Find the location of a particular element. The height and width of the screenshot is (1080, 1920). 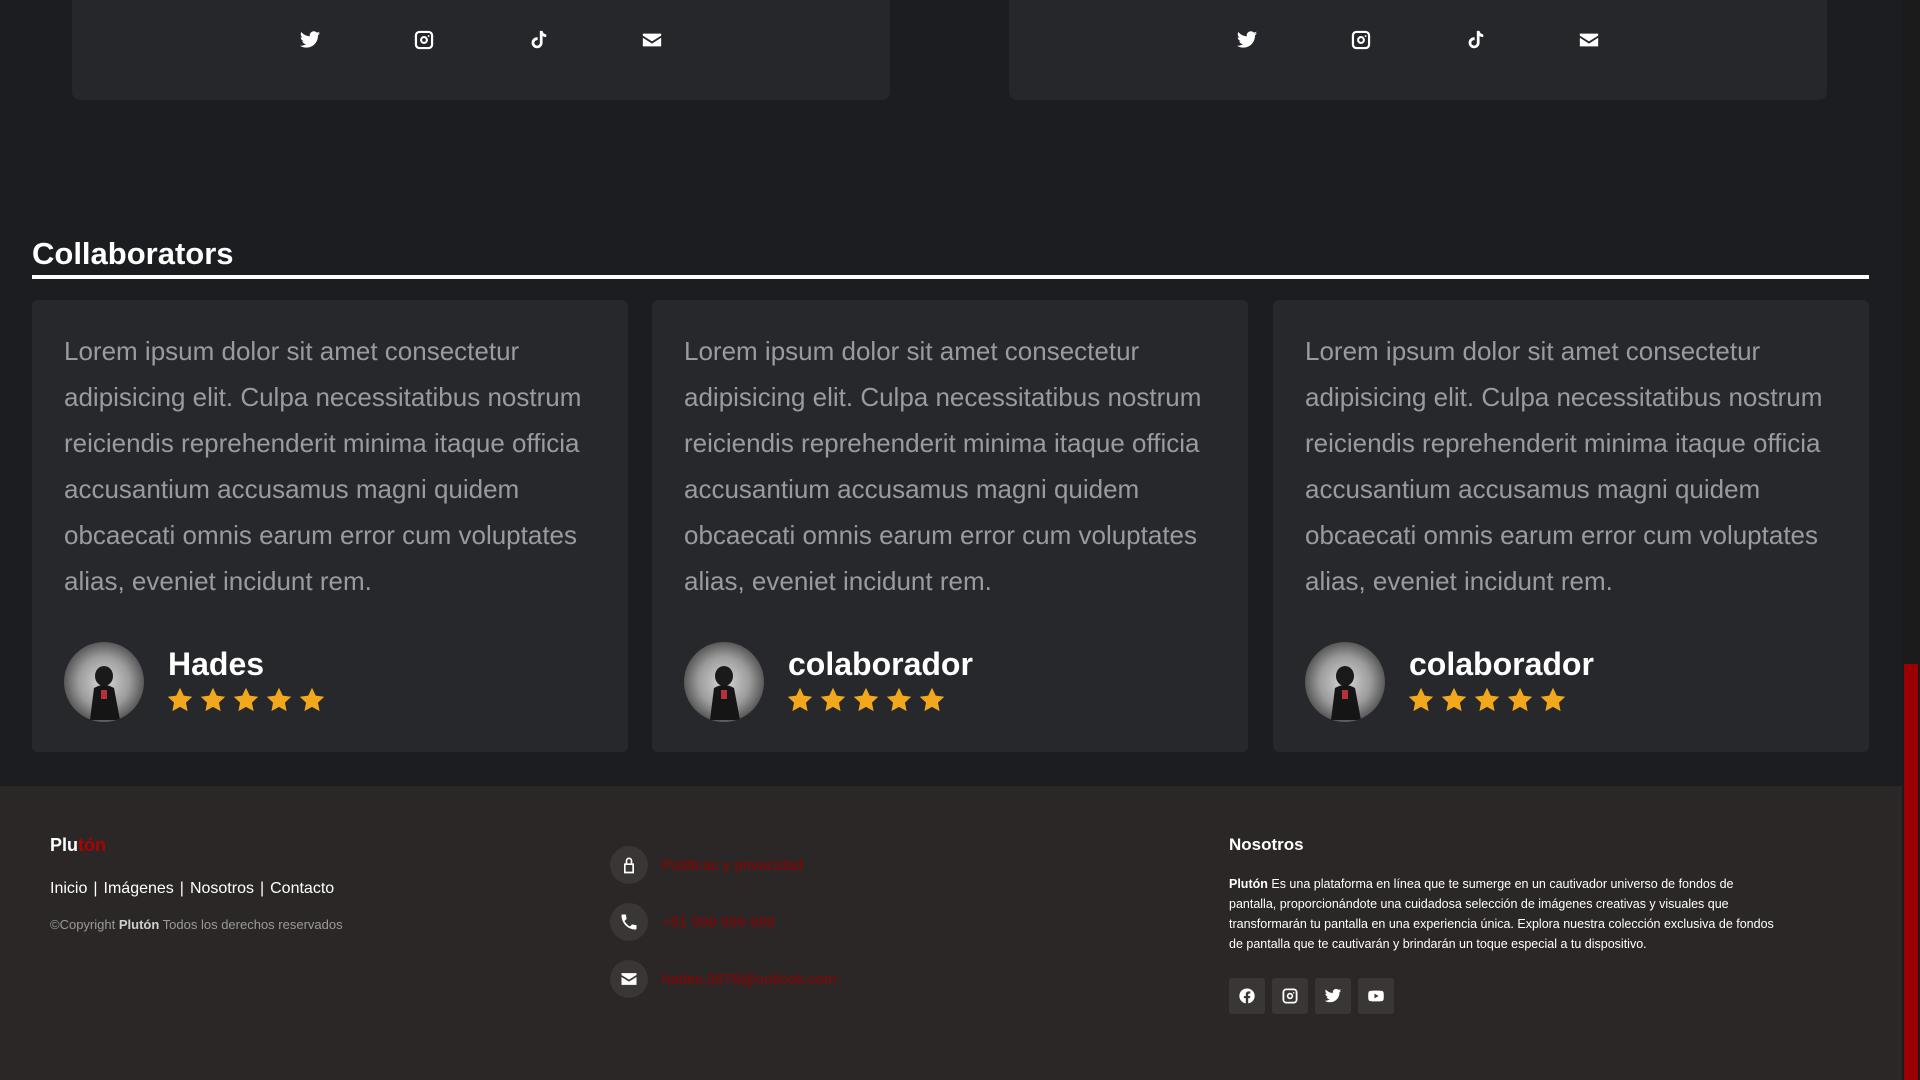

about-title: Nosotros is located at coordinates (1266, 844).